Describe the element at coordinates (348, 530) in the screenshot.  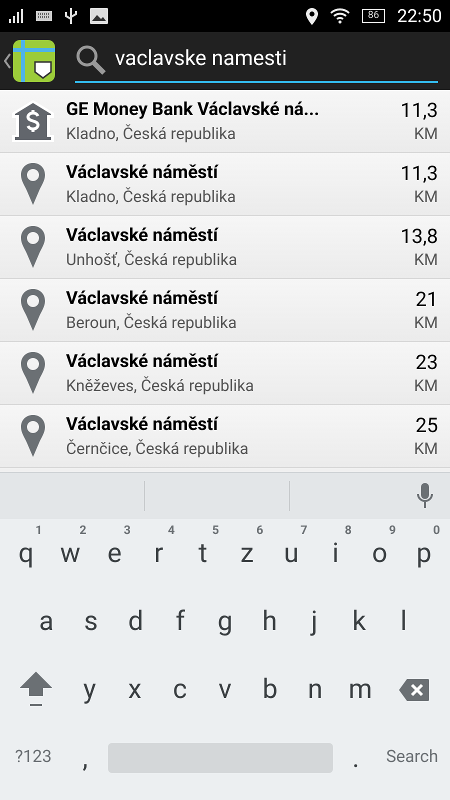
I see `key-hint: 8` at that location.